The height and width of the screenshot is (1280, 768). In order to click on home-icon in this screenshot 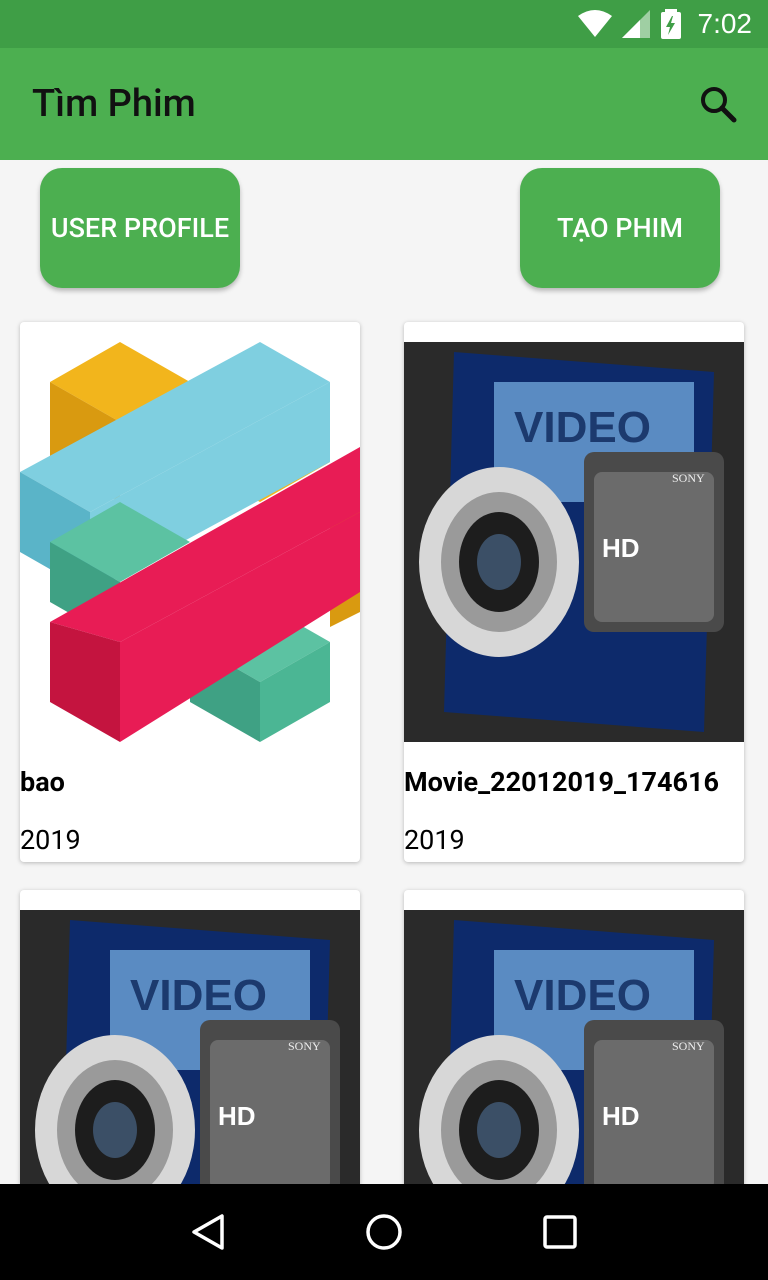, I will do `click(384, 1232)`.